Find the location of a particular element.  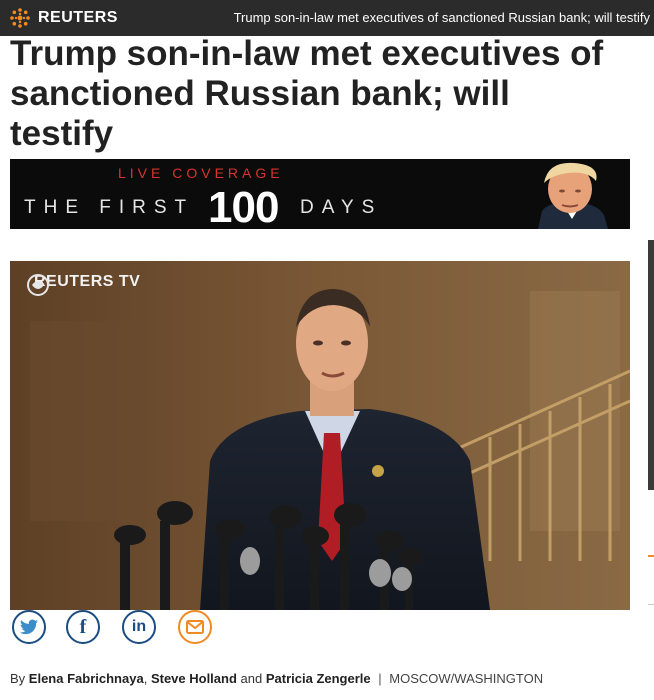

reuters-tv-watermark: REUTERS TV is located at coordinates (83, 284).